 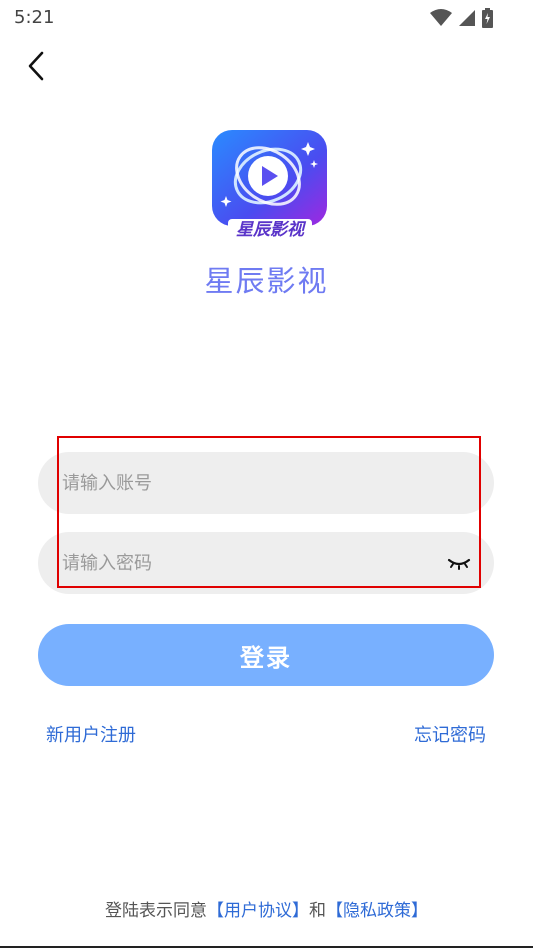 I want to click on forgot-password-link: 忘记密码, so click(x=450, y=734).